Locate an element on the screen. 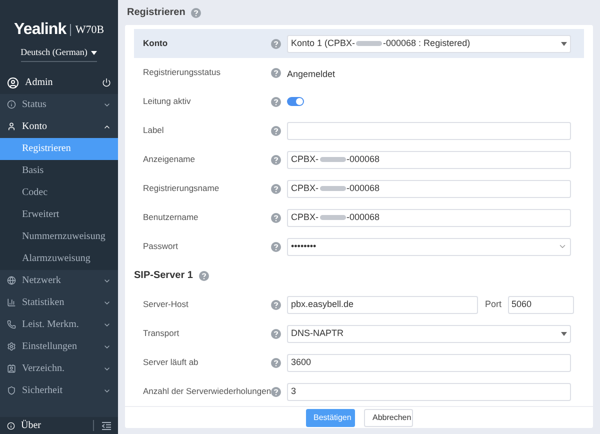 This screenshot has height=434, width=600. field-value: Konto 1 (CPBX- is located at coordinates (323, 43).